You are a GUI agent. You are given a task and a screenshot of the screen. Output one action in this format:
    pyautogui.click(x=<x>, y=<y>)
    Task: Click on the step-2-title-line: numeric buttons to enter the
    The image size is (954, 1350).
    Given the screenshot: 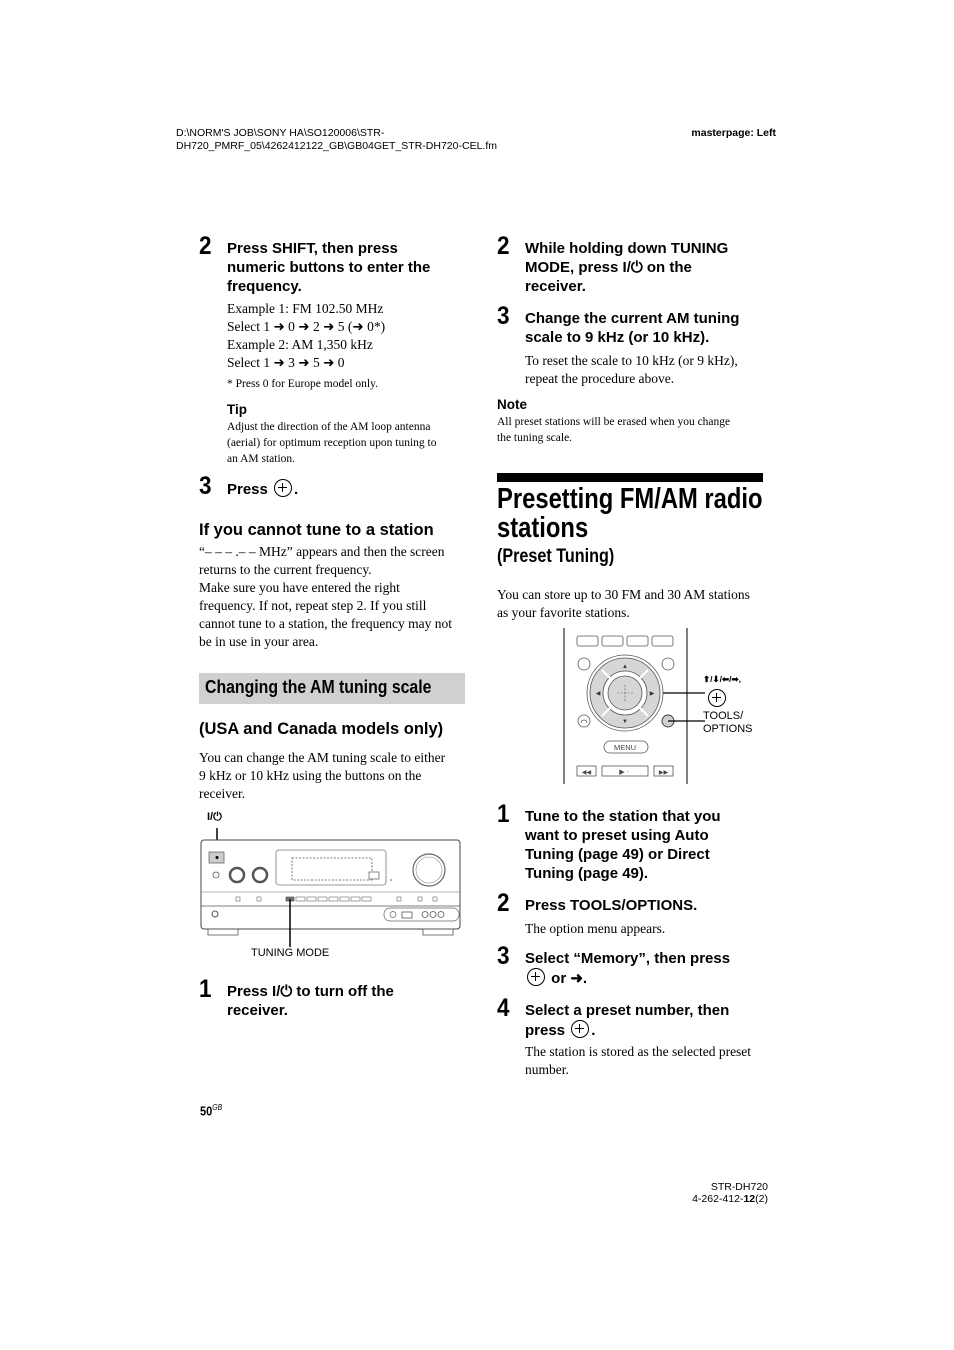 What is the action you would take?
    pyautogui.click(x=329, y=267)
    